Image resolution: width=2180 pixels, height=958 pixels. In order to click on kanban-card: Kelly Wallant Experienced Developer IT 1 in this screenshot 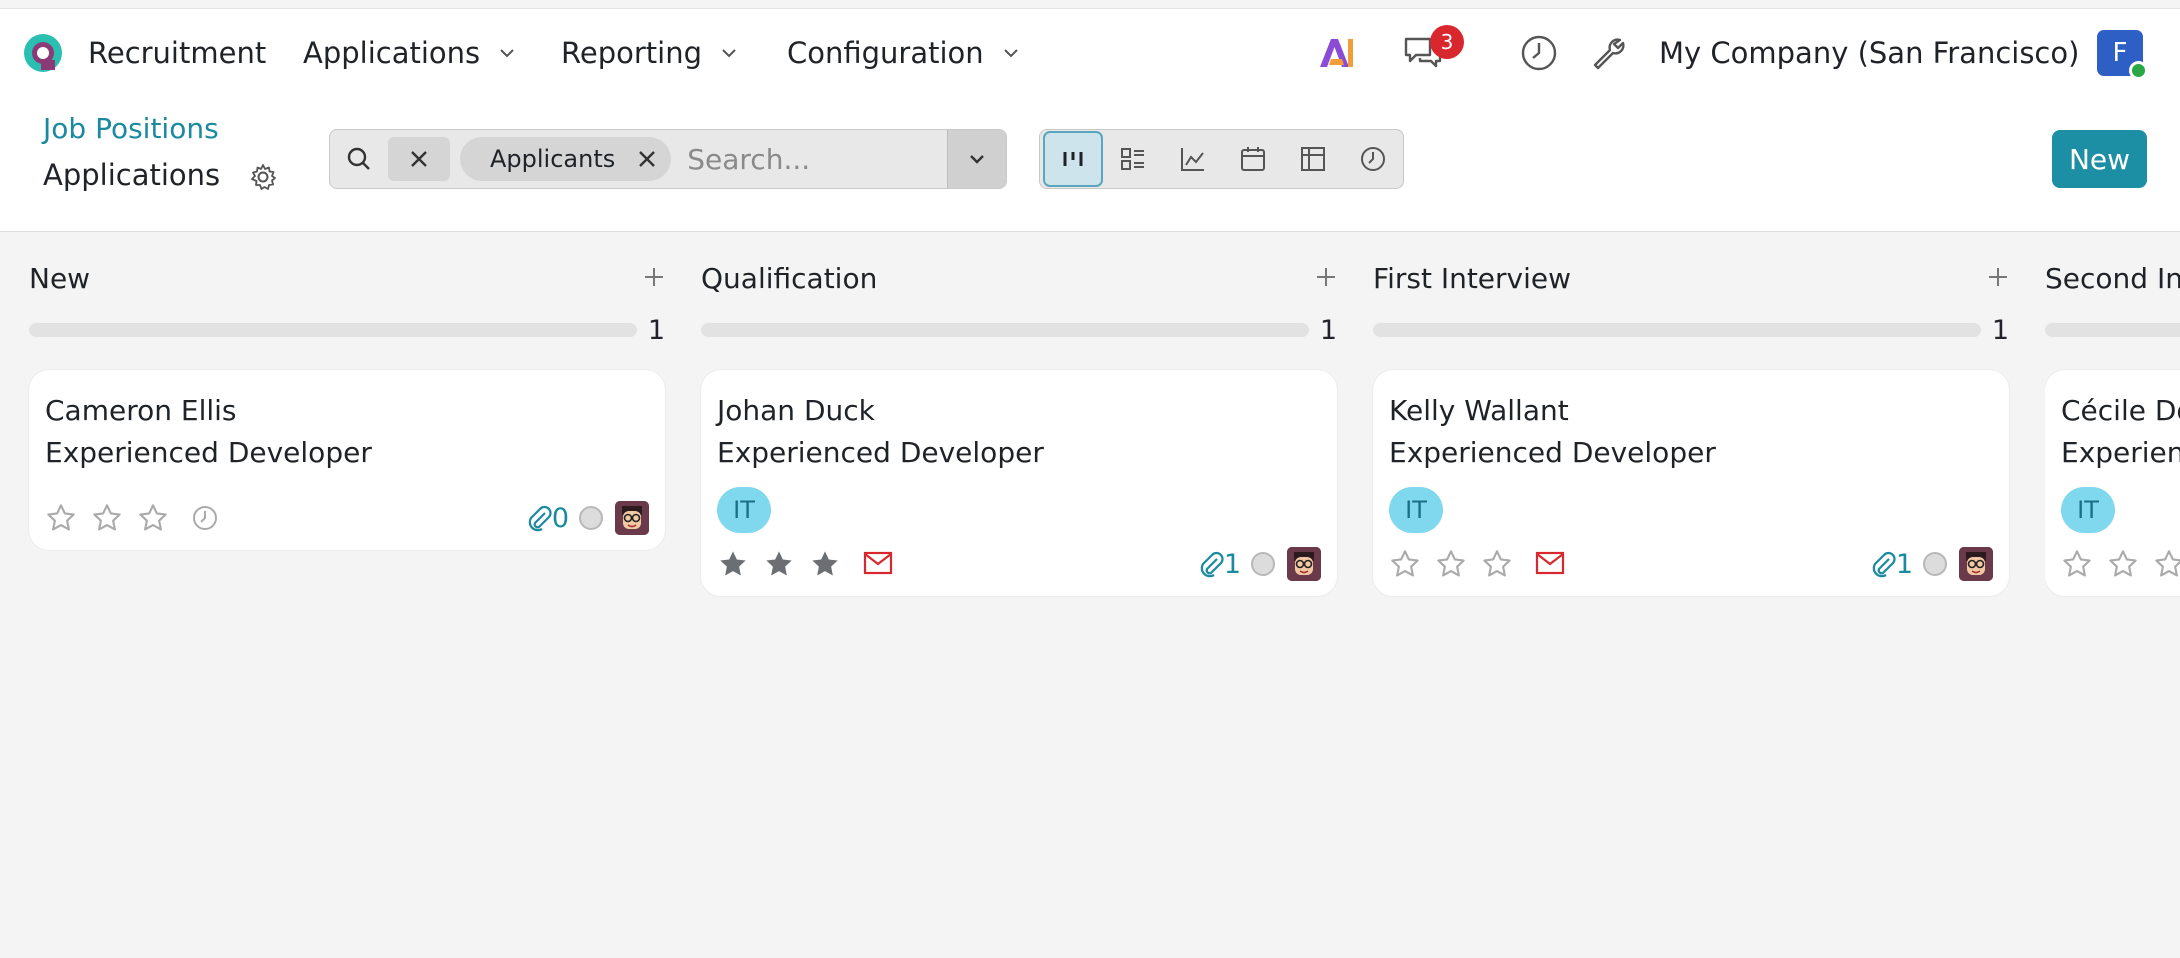, I will do `click(1691, 483)`.